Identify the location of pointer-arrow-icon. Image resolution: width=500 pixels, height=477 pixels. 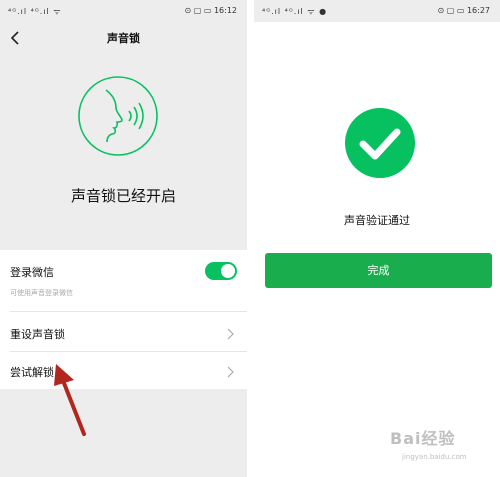
(70, 400).